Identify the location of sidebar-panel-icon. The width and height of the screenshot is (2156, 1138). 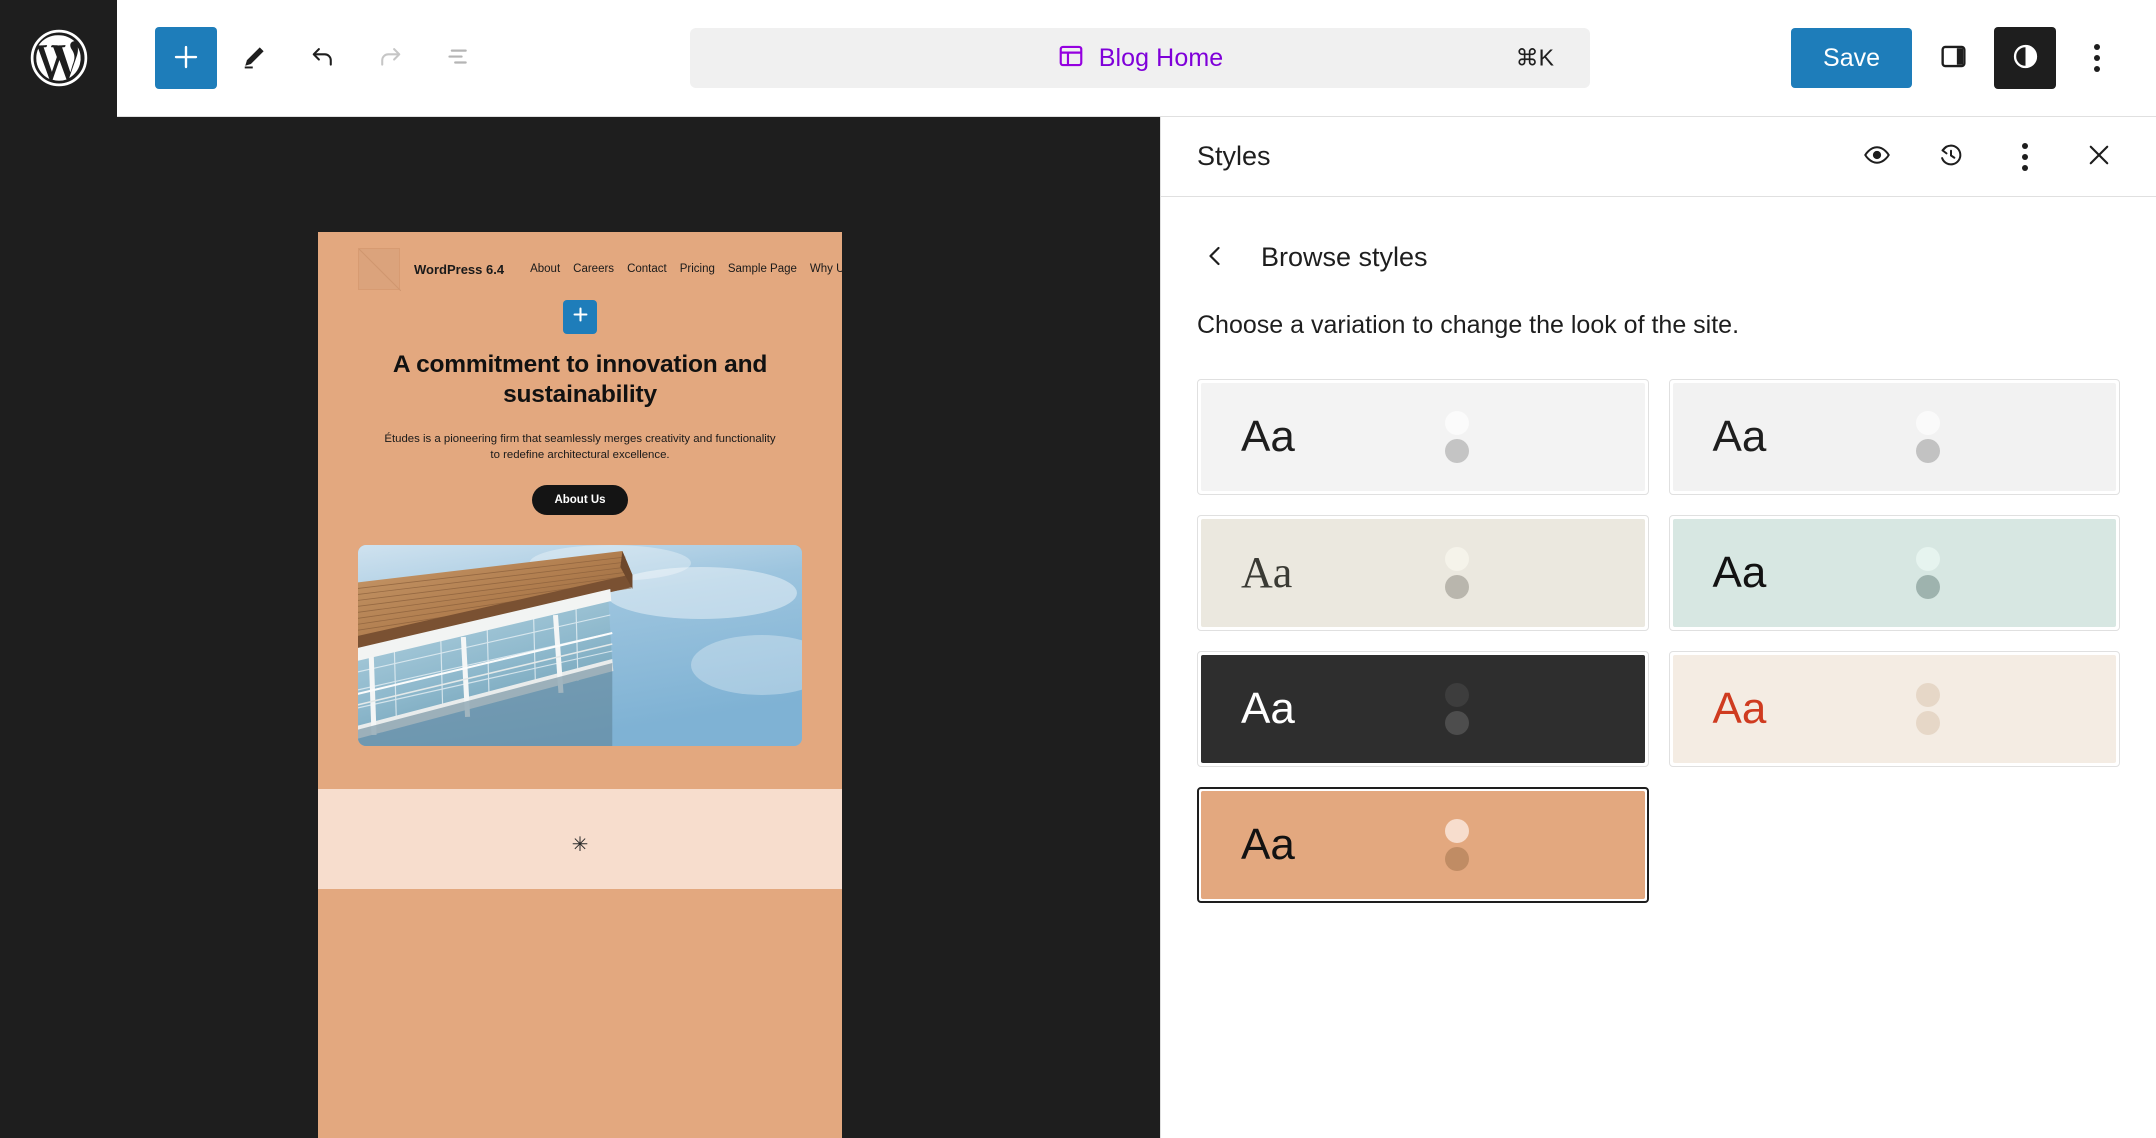
(1953, 58).